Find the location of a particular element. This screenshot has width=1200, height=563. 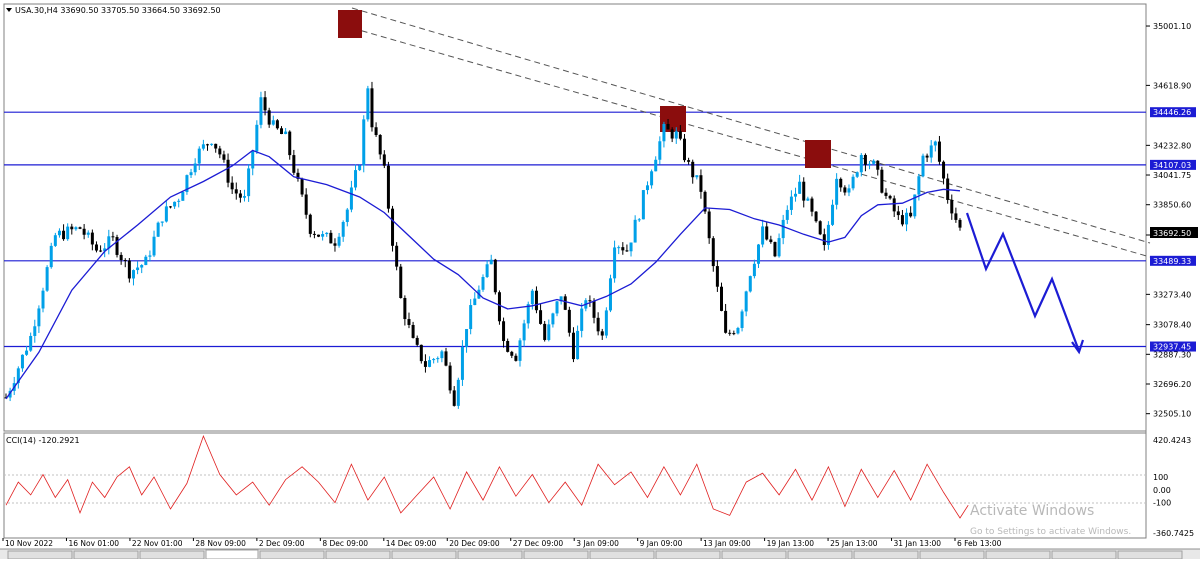

price-tick-label: 32505.10 is located at coordinates (1172, 414).